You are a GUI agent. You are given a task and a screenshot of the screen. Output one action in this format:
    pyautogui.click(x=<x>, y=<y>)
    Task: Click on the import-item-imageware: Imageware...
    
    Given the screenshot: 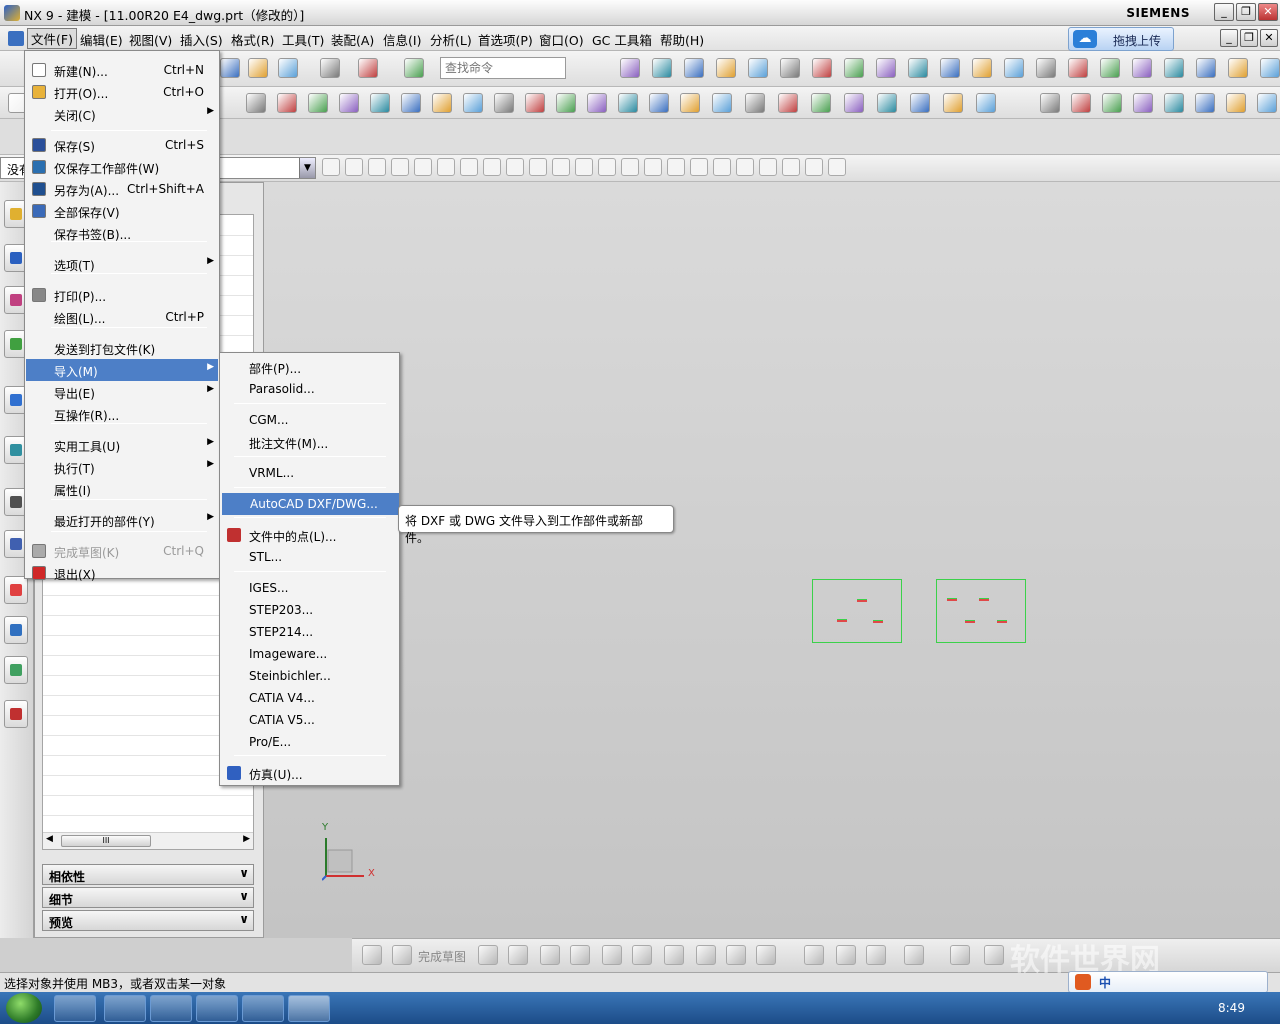 What is the action you would take?
    pyautogui.click(x=309, y=654)
    